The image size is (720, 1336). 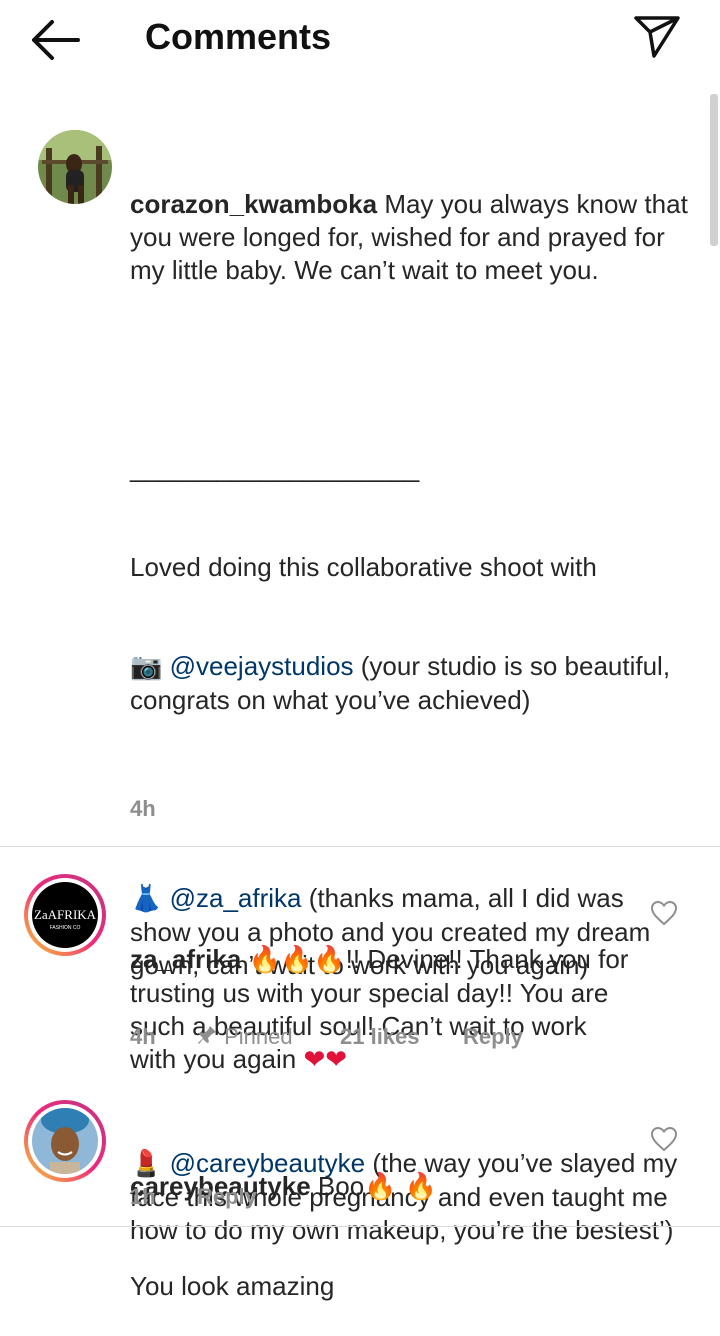 What do you see at coordinates (143, 1196) in the screenshot?
I see `comment-timestamp: 1h` at bounding box center [143, 1196].